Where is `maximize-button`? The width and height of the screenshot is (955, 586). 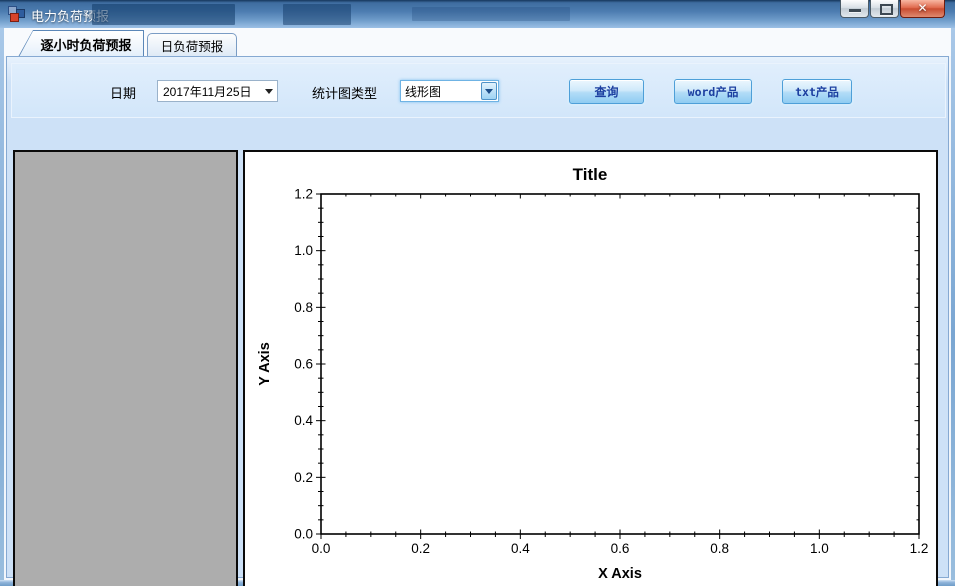
maximize-button is located at coordinates (884, 9).